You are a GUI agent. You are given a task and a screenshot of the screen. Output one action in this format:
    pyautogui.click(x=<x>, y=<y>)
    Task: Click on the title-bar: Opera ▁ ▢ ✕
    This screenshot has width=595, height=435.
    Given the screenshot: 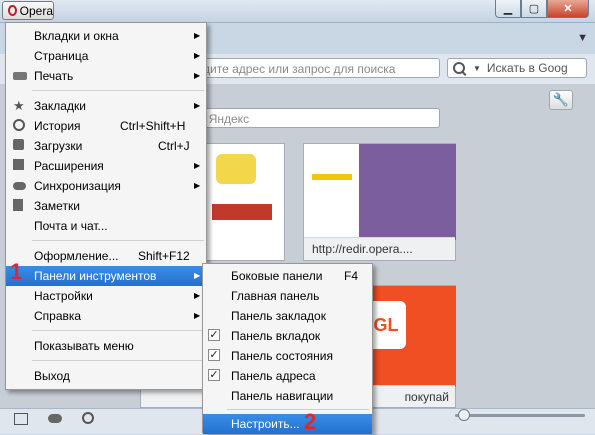 What is the action you would take?
    pyautogui.click(x=297, y=11)
    